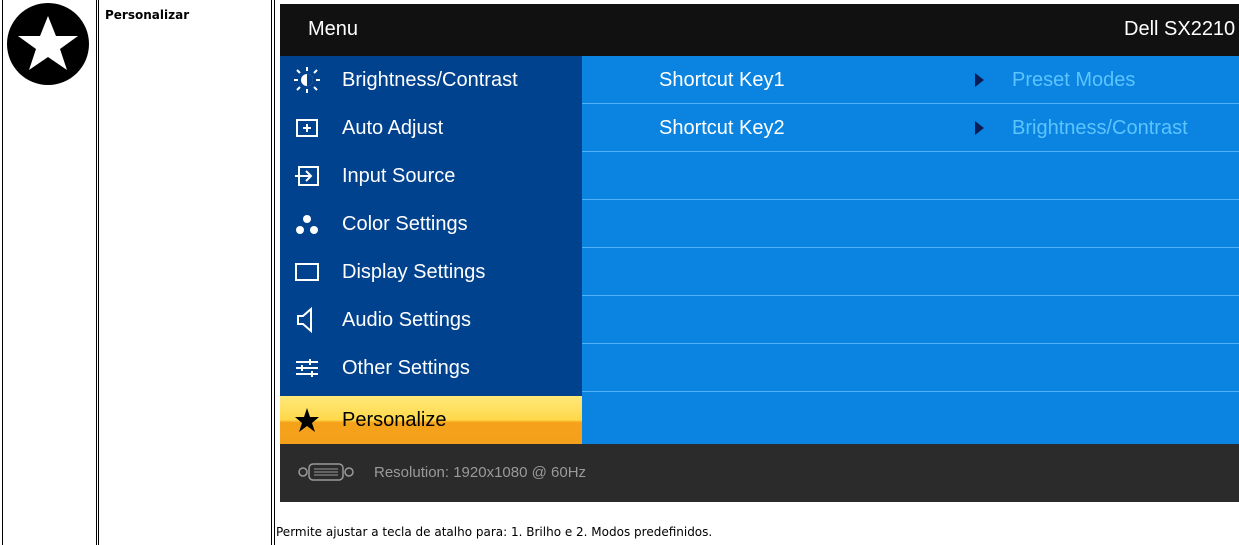 The width and height of the screenshot is (1239, 545). I want to click on menu-item-display-settings: Display Settings, so click(431, 272).